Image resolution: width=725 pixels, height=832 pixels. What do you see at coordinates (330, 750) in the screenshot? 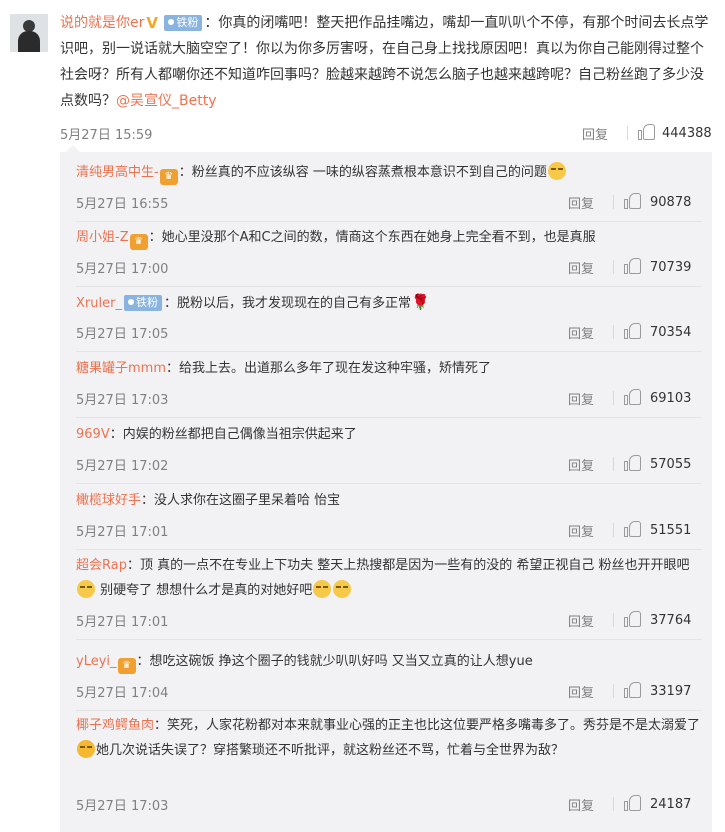
I see `reply-body-continued: 她几次说话失误了？穿搭繁琐还不听批评，就这粉丝还不骂，忙着与全世界为敌？` at bounding box center [330, 750].